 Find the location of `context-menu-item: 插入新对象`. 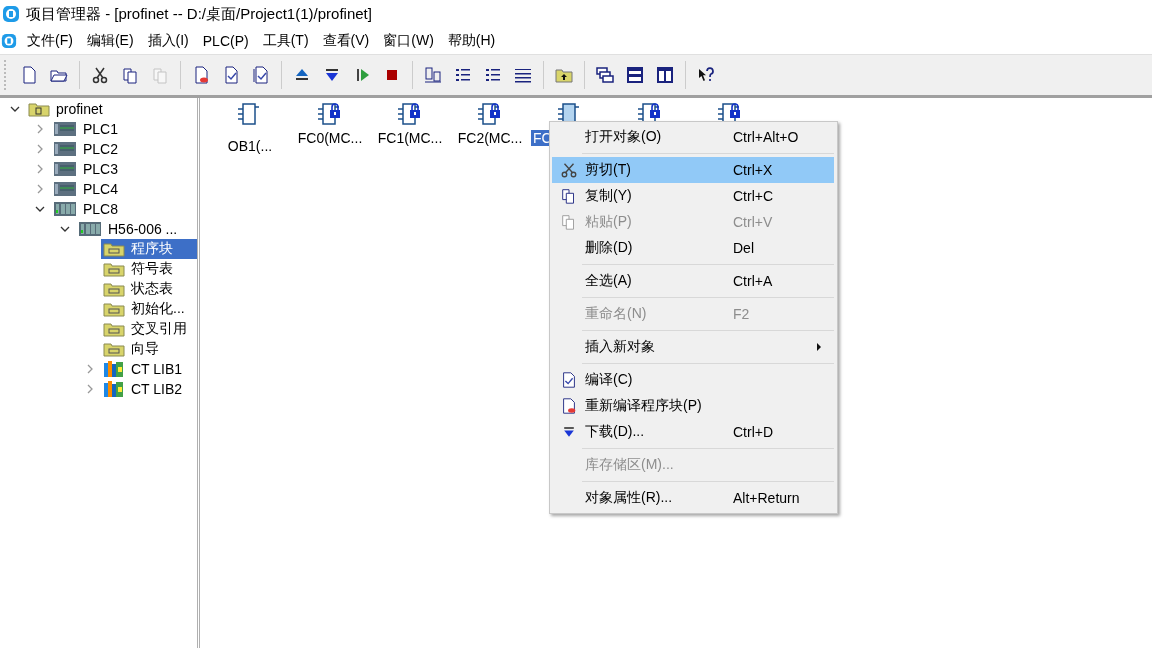

context-menu-item: 插入新对象 is located at coordinates (693, 347).